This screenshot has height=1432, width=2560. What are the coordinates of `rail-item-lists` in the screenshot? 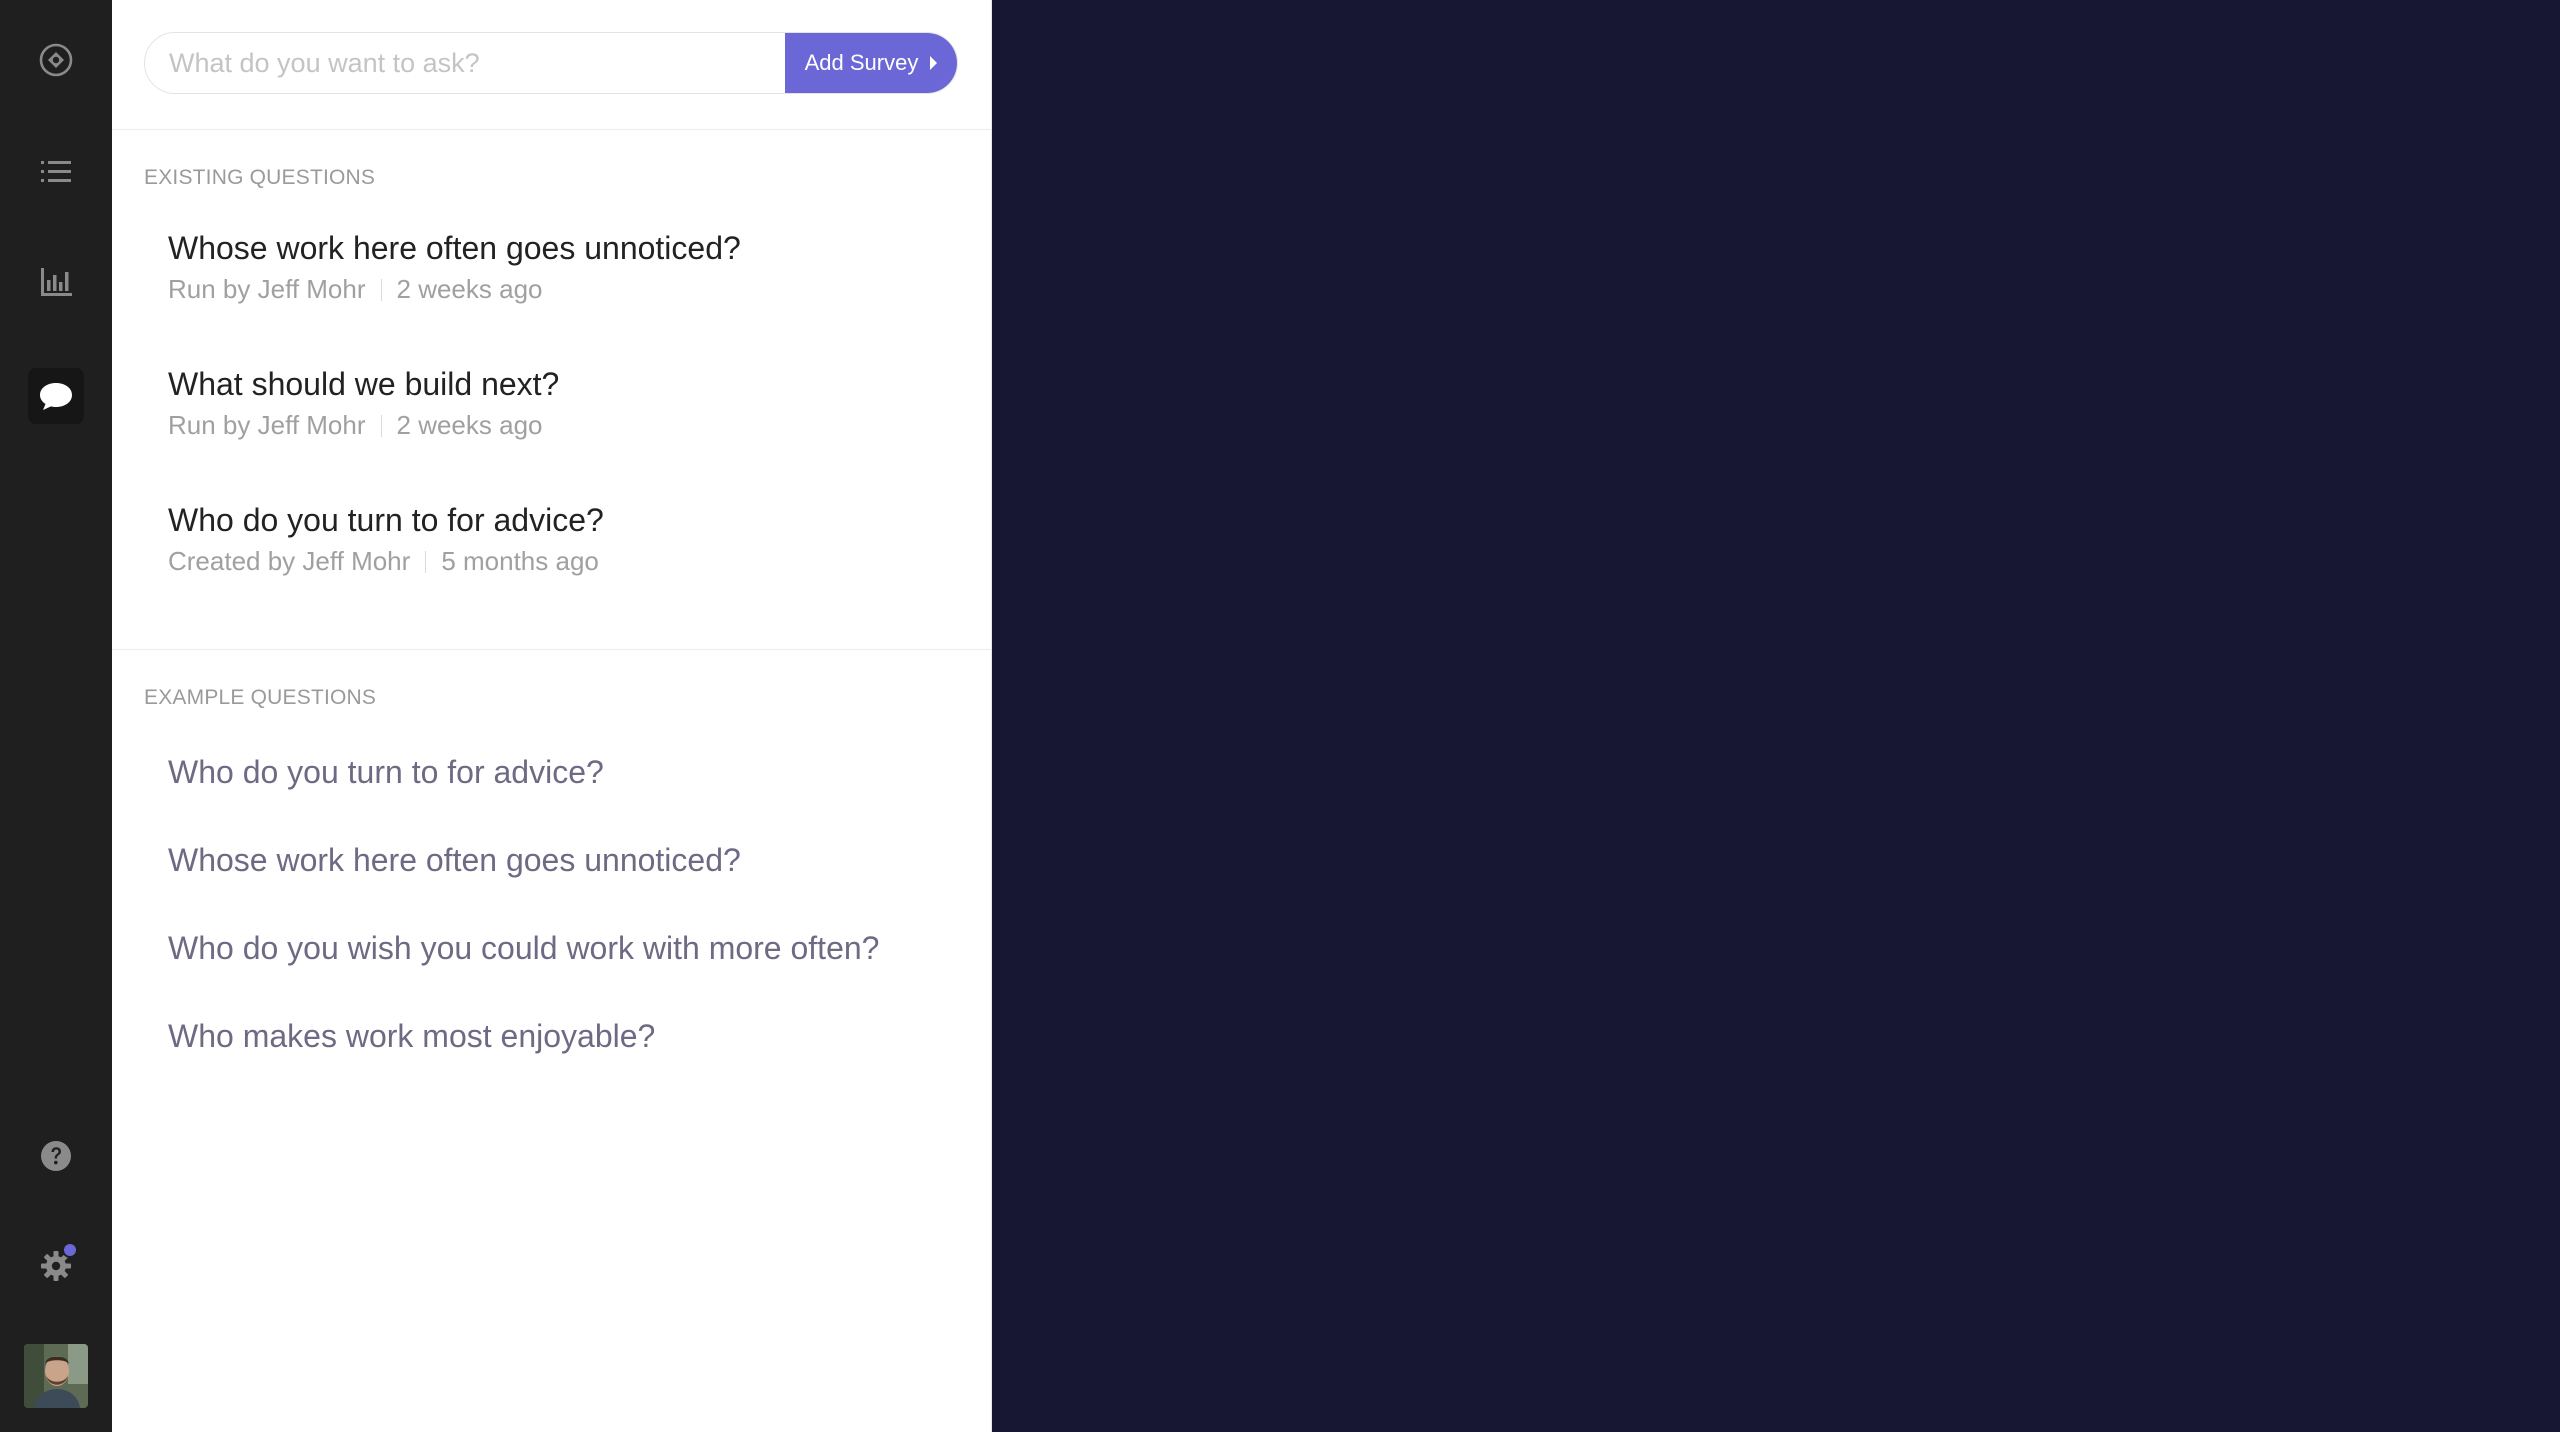 It's located at (56, 172).